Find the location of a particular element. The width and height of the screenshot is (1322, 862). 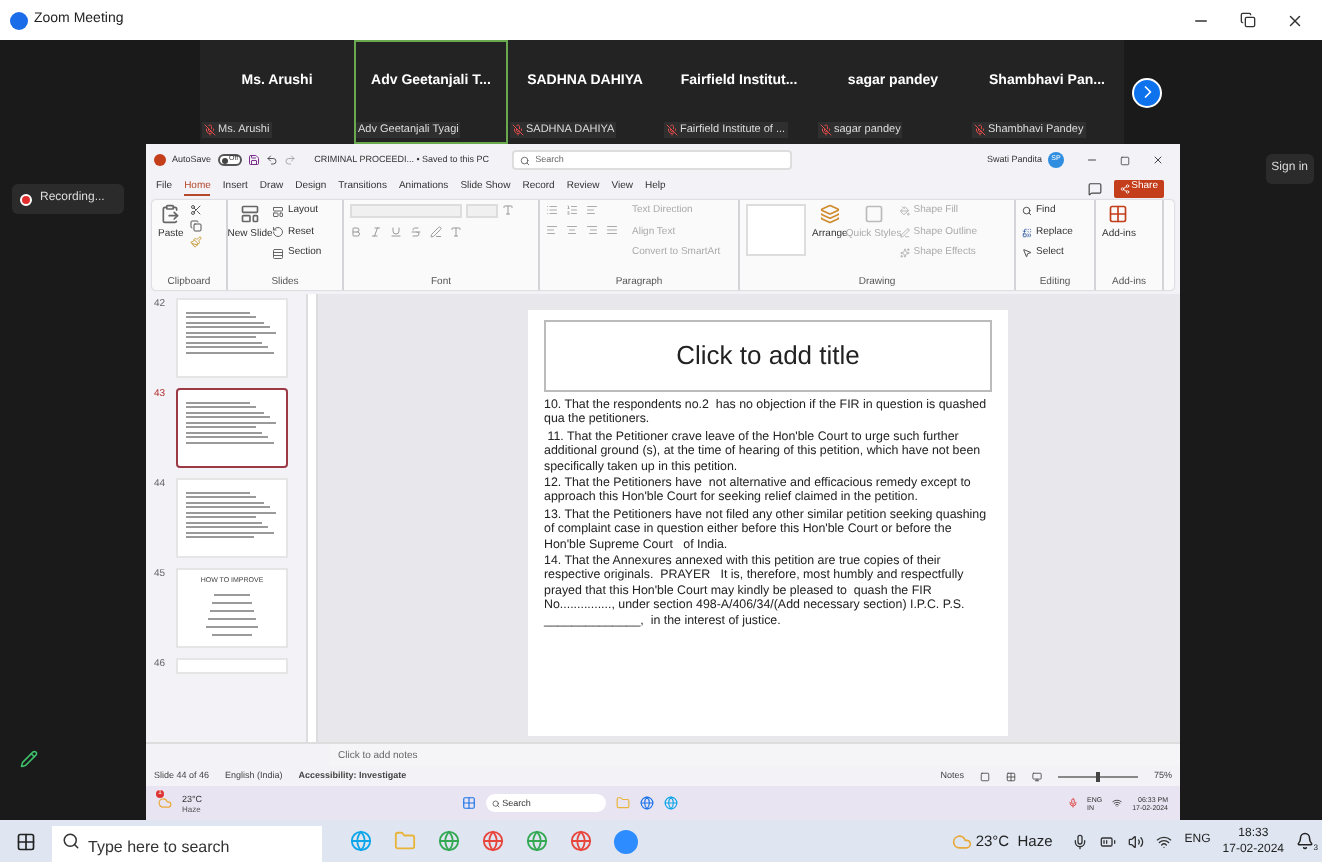

sorter-view-icon is located at coordinates (1010, 776).